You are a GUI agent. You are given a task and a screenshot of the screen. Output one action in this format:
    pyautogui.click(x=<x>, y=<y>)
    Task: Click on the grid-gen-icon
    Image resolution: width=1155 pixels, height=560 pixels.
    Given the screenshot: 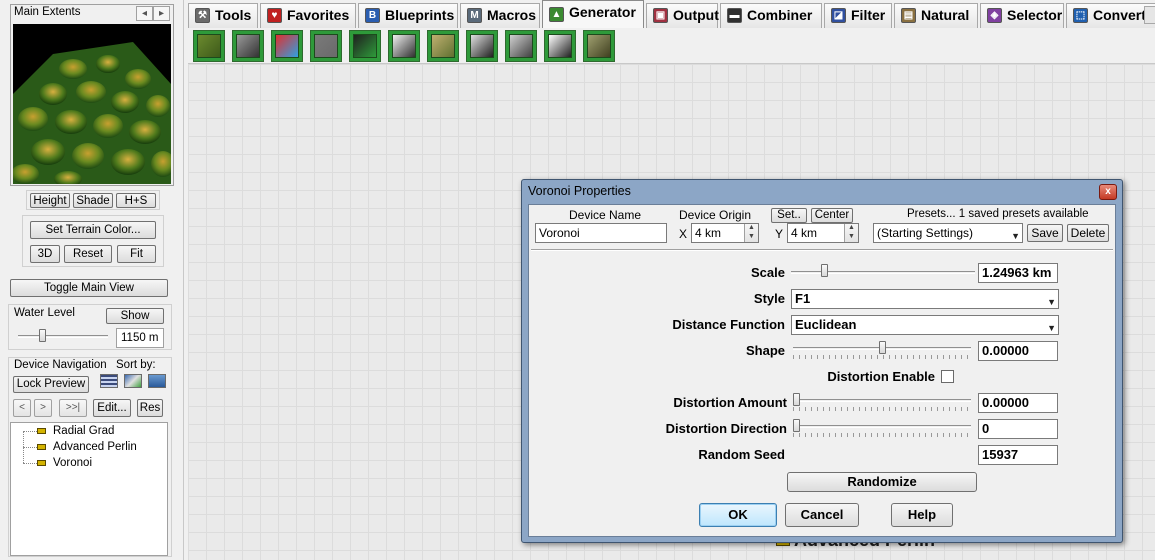 What is the action you would take?
    pyautogui.click(x=560, y=46)
    